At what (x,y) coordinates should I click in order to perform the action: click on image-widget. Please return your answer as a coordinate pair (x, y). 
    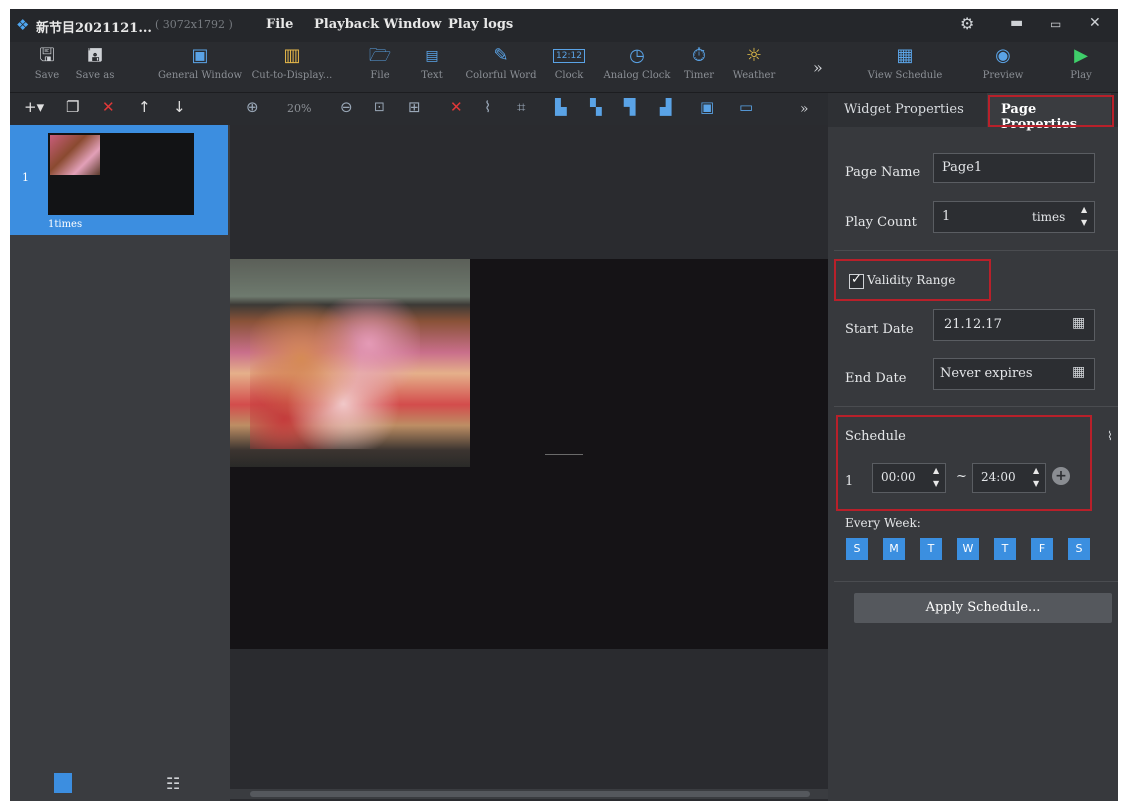
    Looking at the image, I should click on (350, 363).